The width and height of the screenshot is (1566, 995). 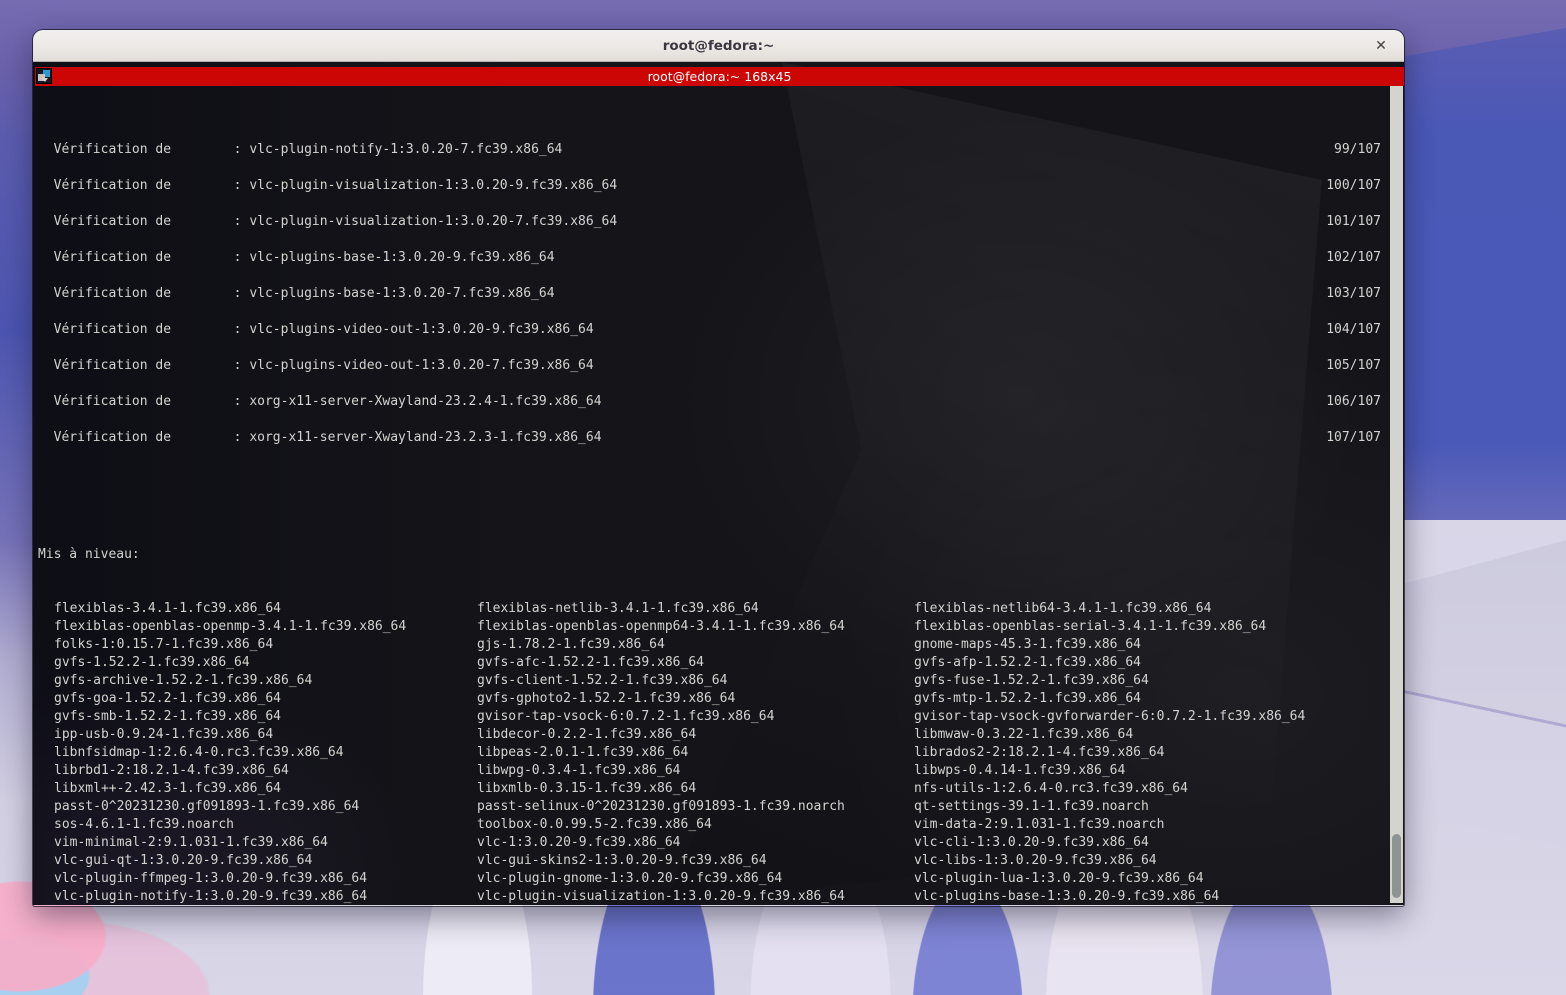 I want to click on upgraded-package: libpeas-2.0.1-1.fc39.x86_64, so click(x=583, y=752).